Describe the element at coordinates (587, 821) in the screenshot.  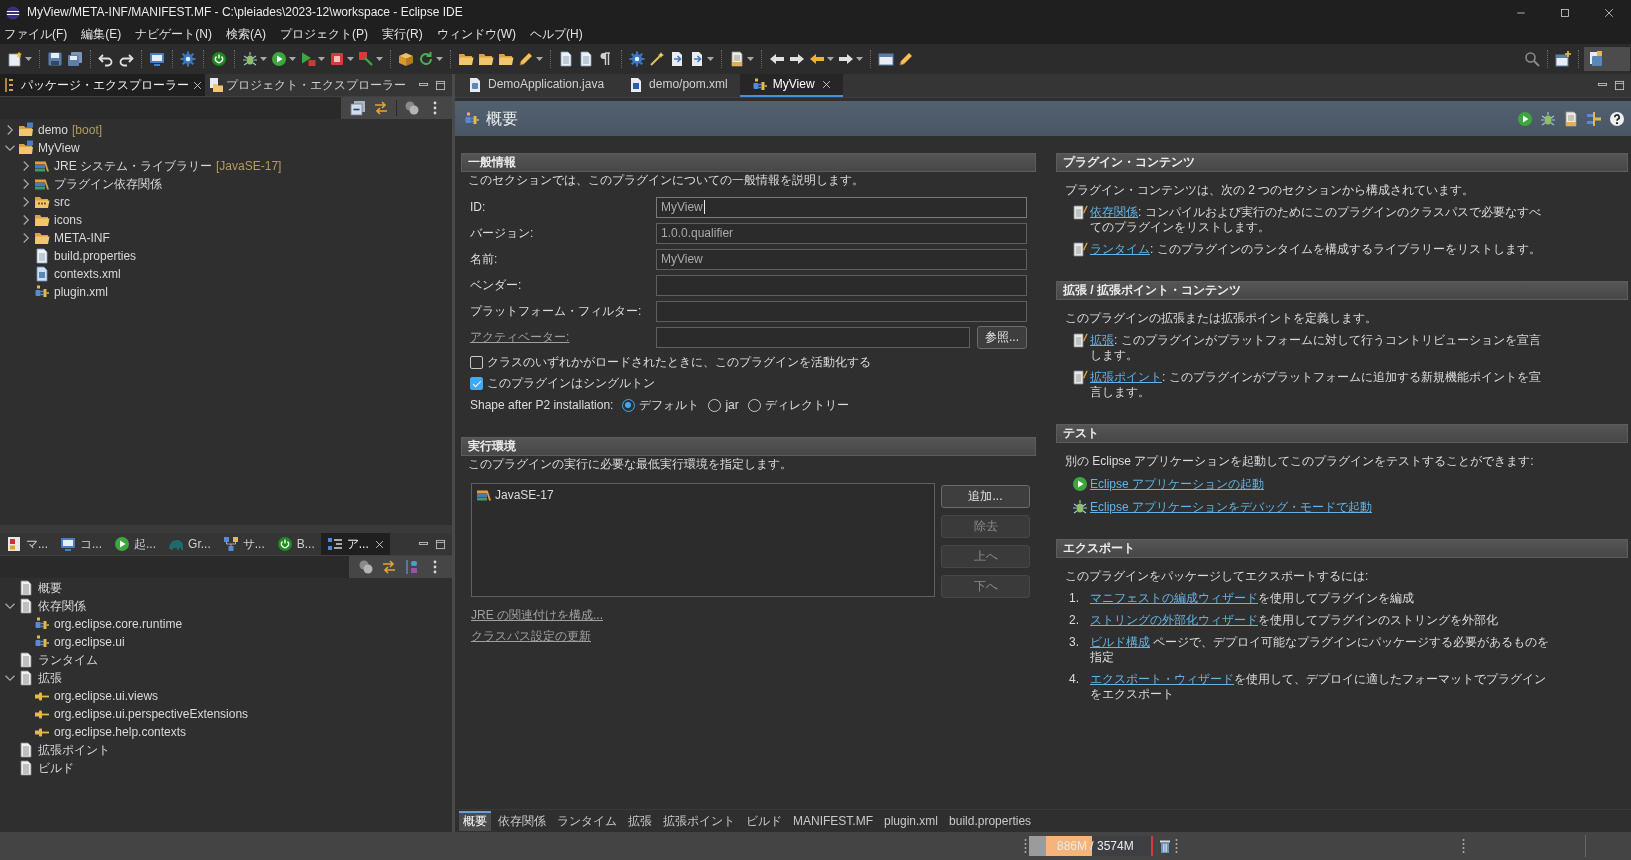
I see `page-tab: ランタイム` at that location.